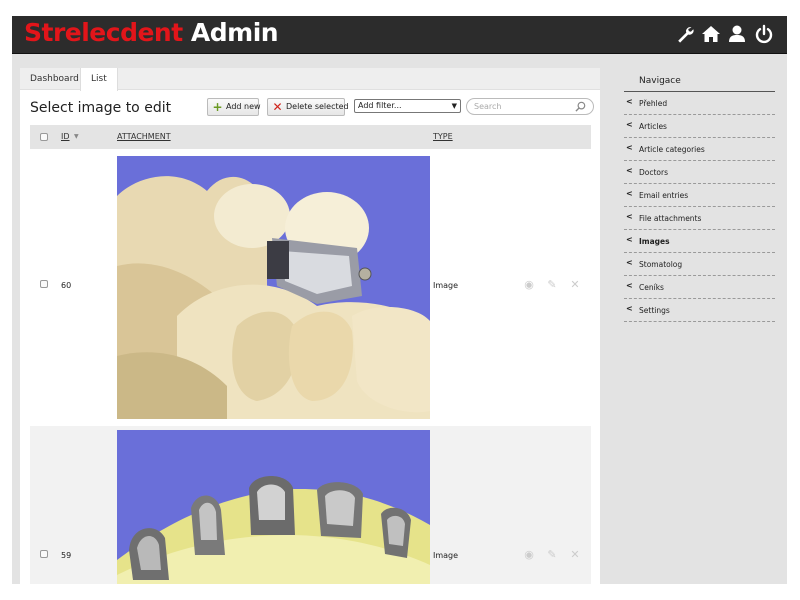  What do you see at coordinates (699, 172) in the screenshot?
I see `sidebar-item-doctors: < Doctors` at bounding box center [699, 172].